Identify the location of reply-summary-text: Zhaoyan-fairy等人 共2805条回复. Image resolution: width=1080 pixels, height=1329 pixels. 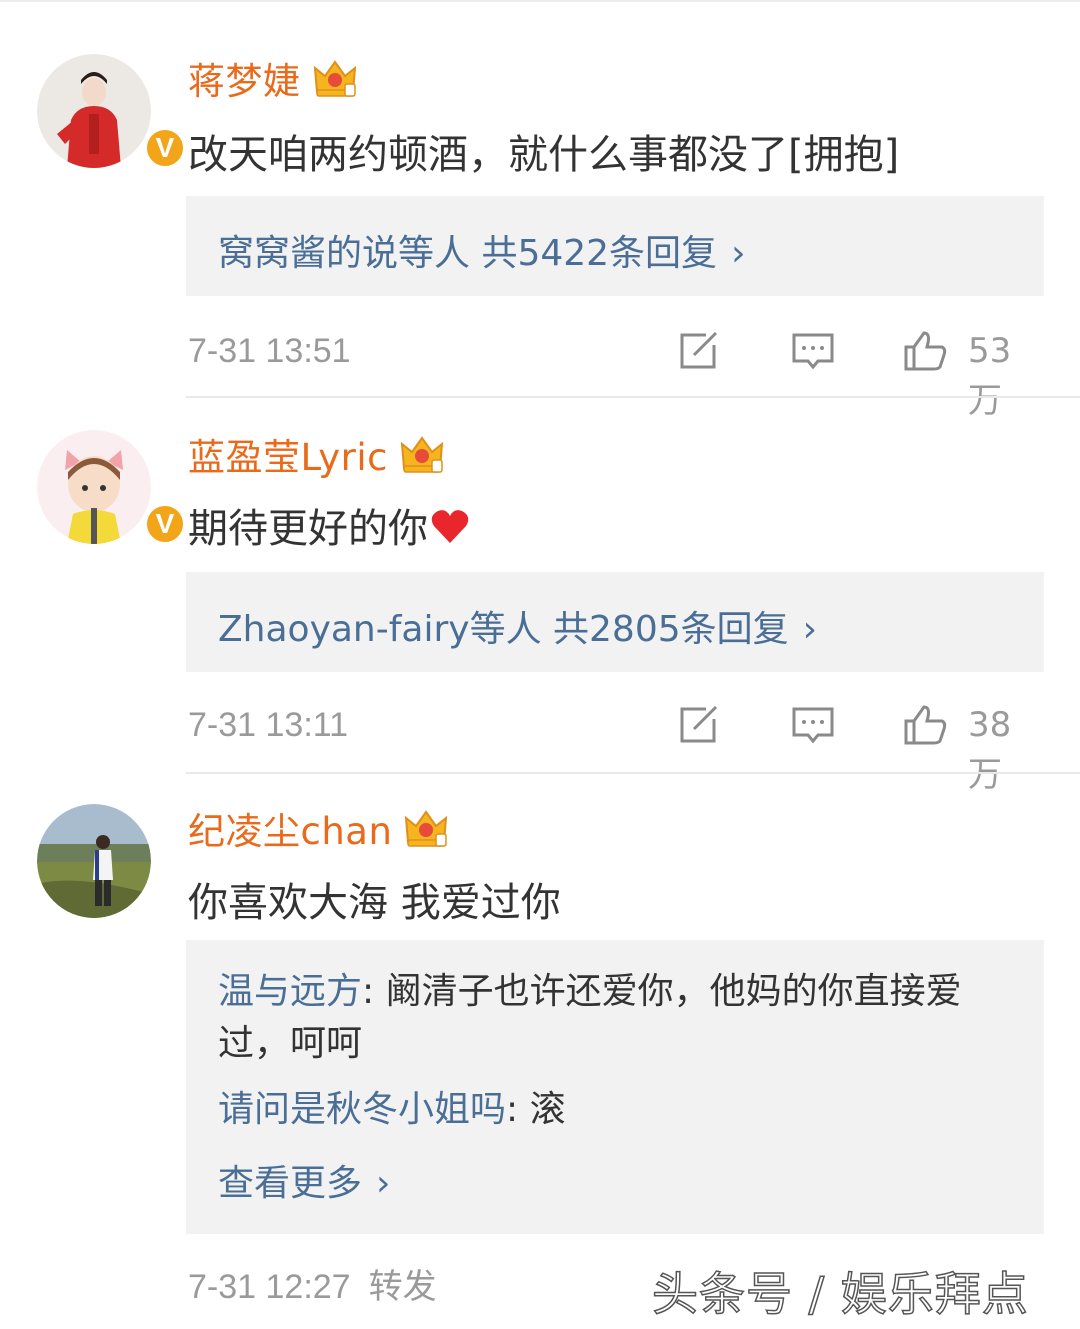
(503, 629).